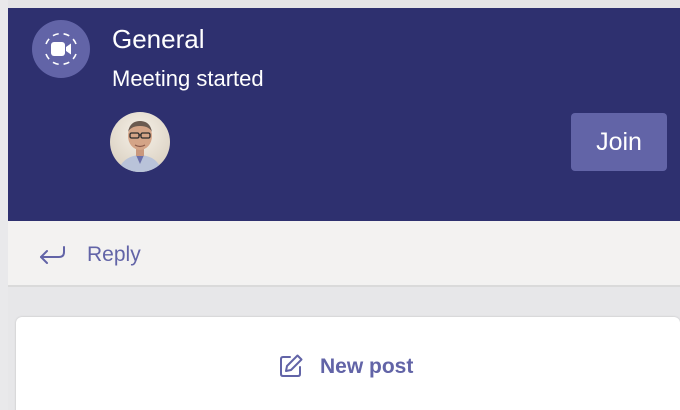 The width and height of the screenshot is (680, 410). What do you see at coordinates (340, 4) in the screenshot?
I see `top-strip` at bounding box center [340, 4].